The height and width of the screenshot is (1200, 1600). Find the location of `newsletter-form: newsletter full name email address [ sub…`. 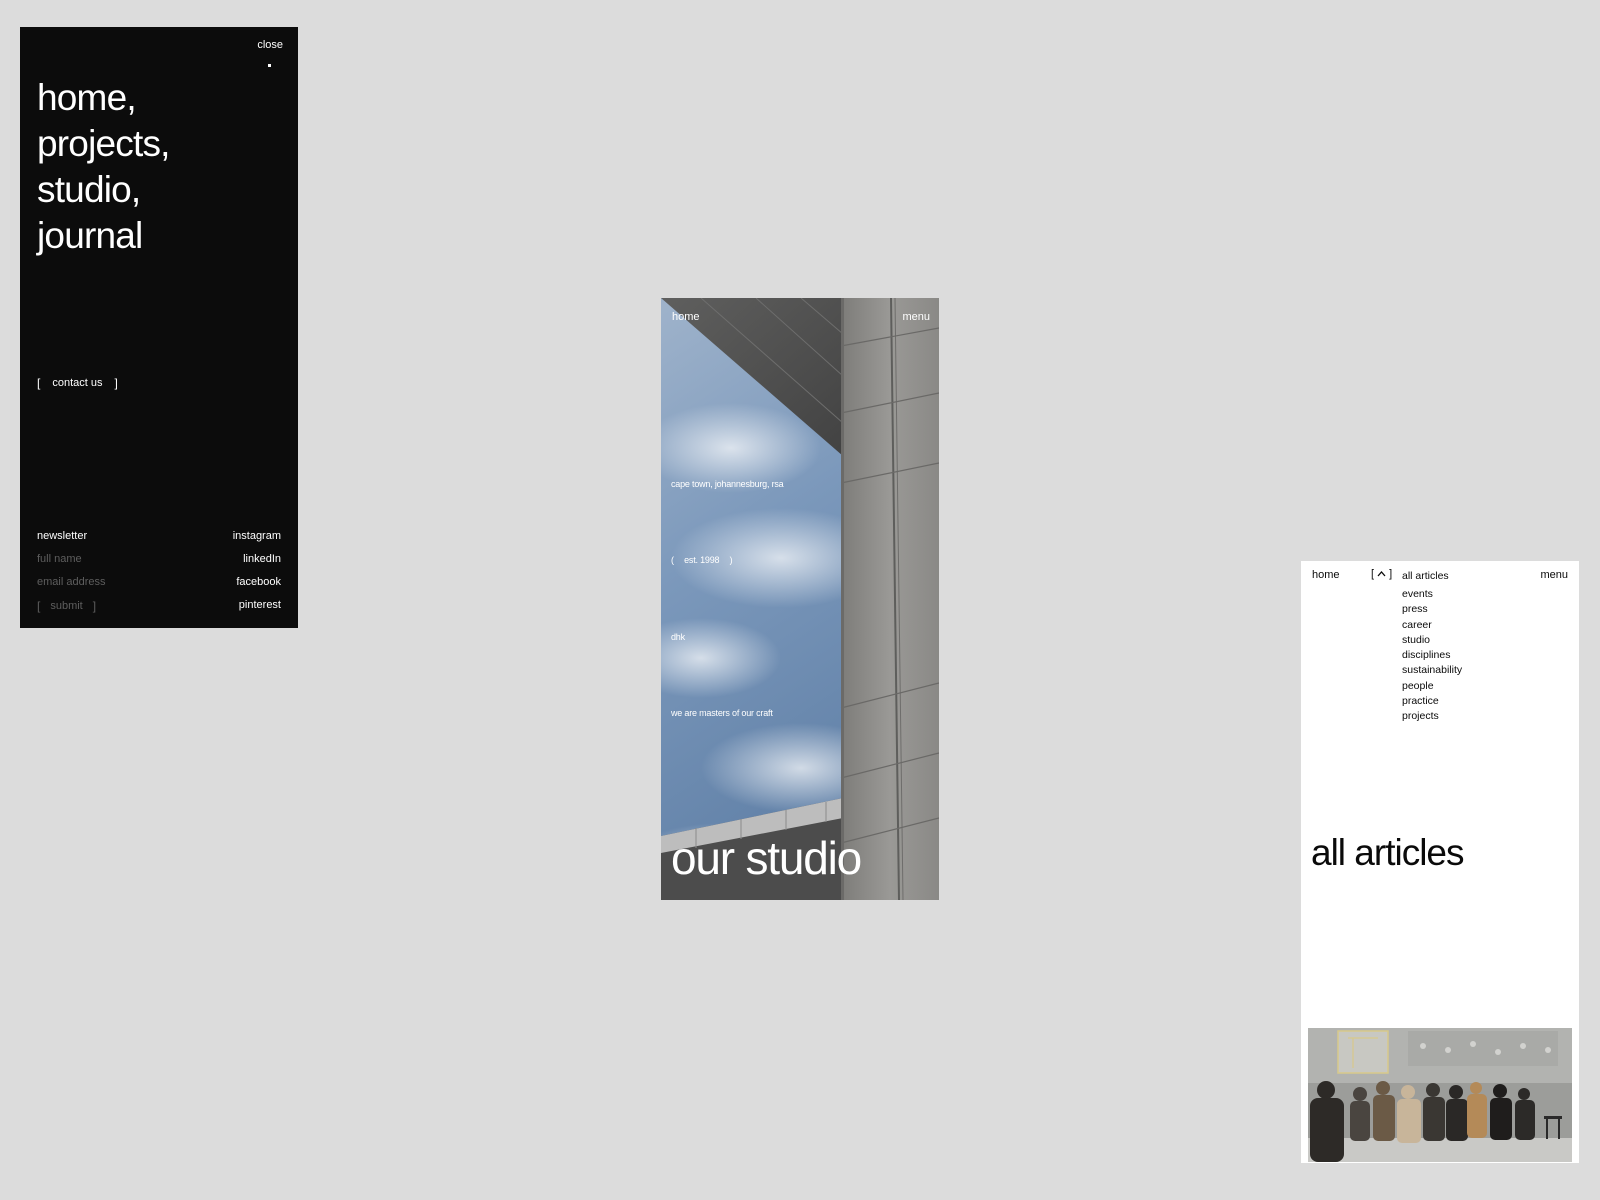

newsletter-form: newsletter full name email address [ sub… is located at coordinates (71, 571).